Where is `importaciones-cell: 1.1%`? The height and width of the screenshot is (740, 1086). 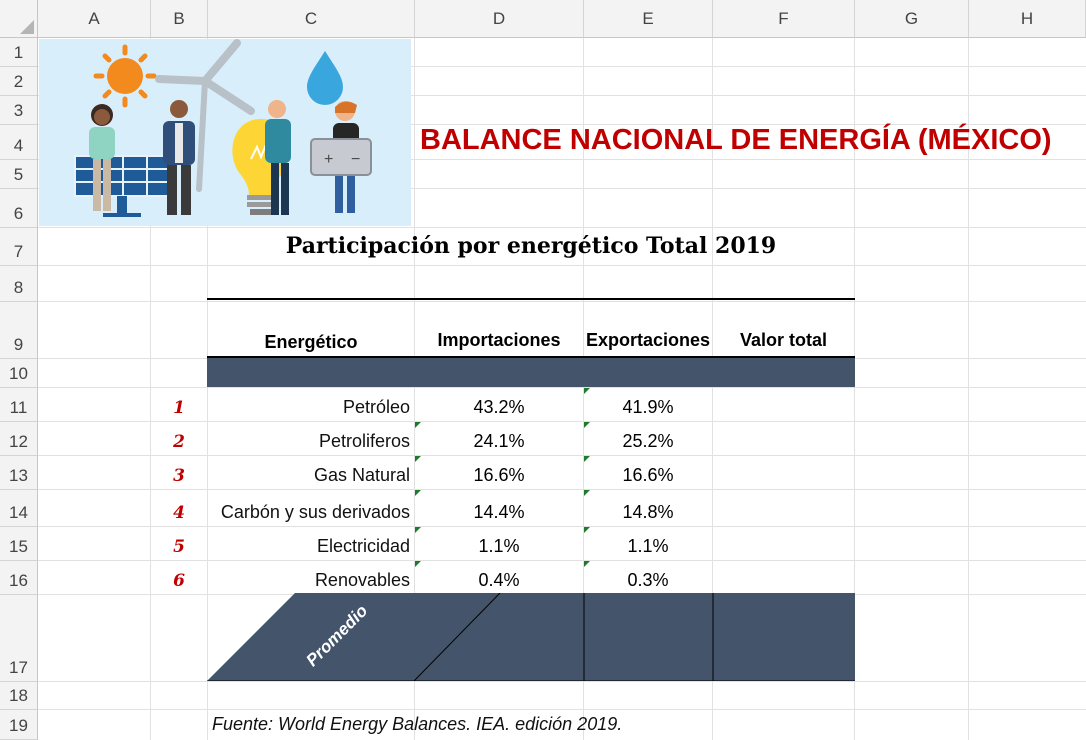
importaciones-cell: 1.1% is located at coordinates (499, 543).